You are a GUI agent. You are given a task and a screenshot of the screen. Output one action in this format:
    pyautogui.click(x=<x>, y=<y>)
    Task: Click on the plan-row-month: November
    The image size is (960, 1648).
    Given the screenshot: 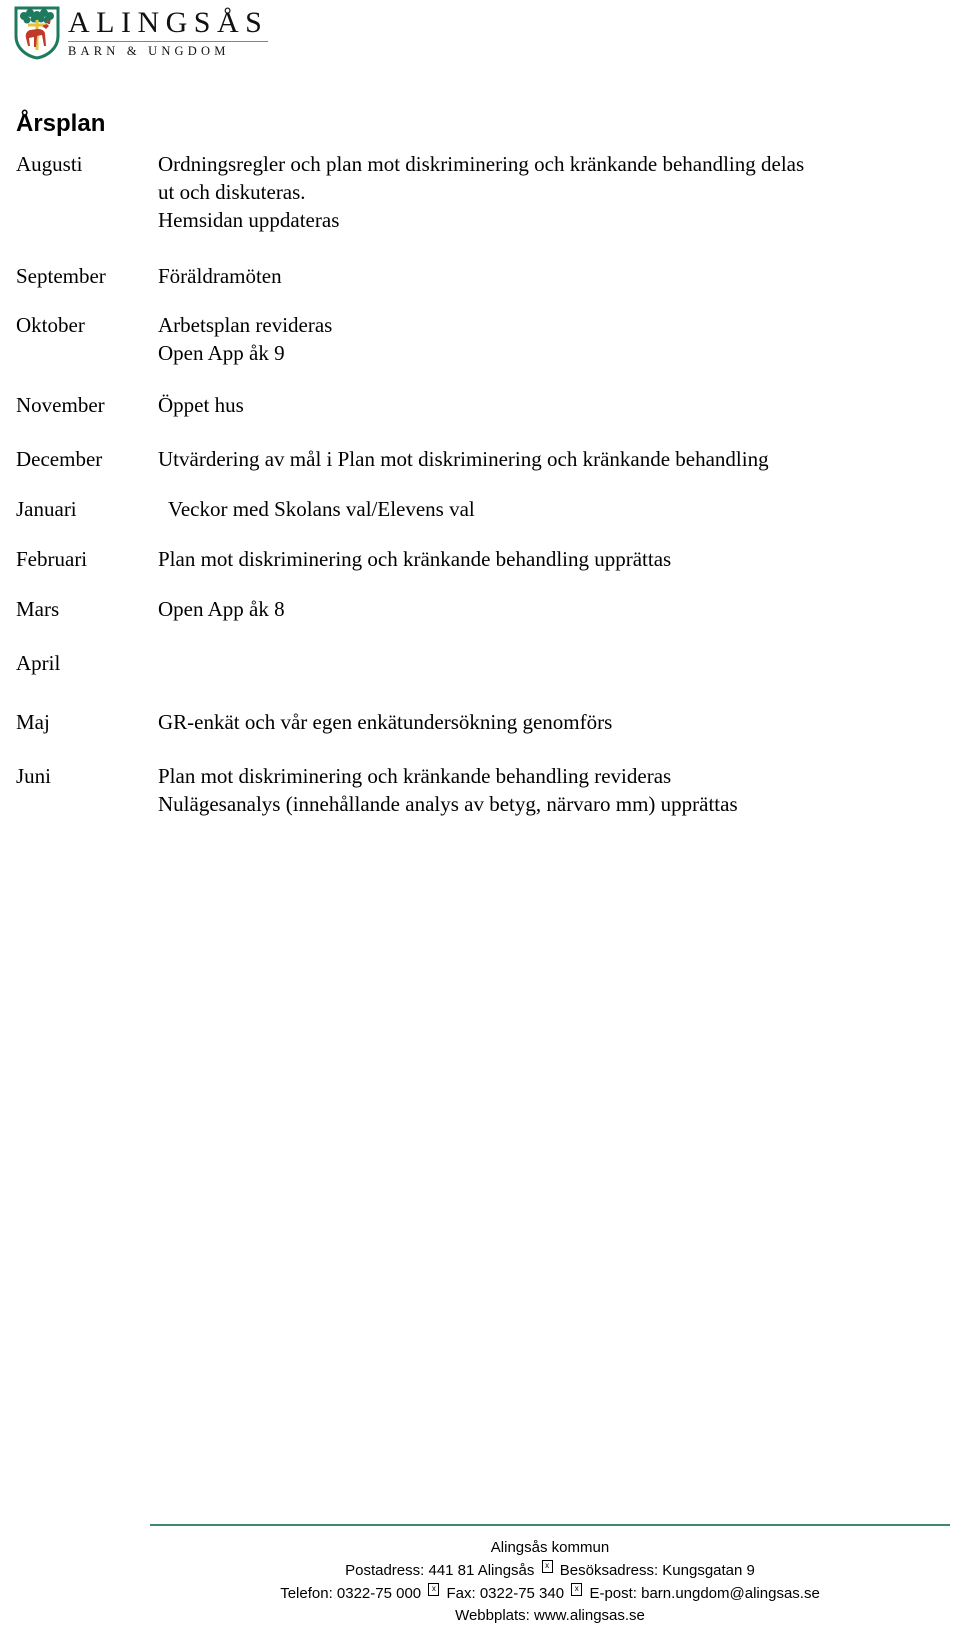 What is the action you would take?
    pyautogui.click(x=60, y=404)
    